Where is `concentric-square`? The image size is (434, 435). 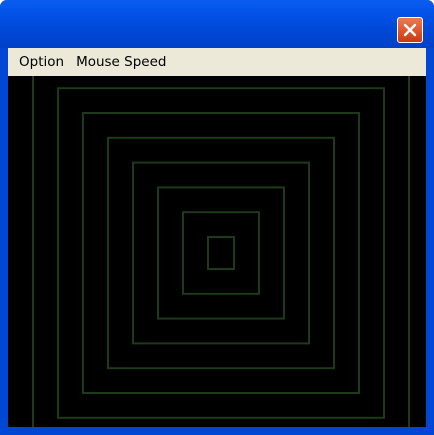
concentric-square is located at coordinates (221, 253).